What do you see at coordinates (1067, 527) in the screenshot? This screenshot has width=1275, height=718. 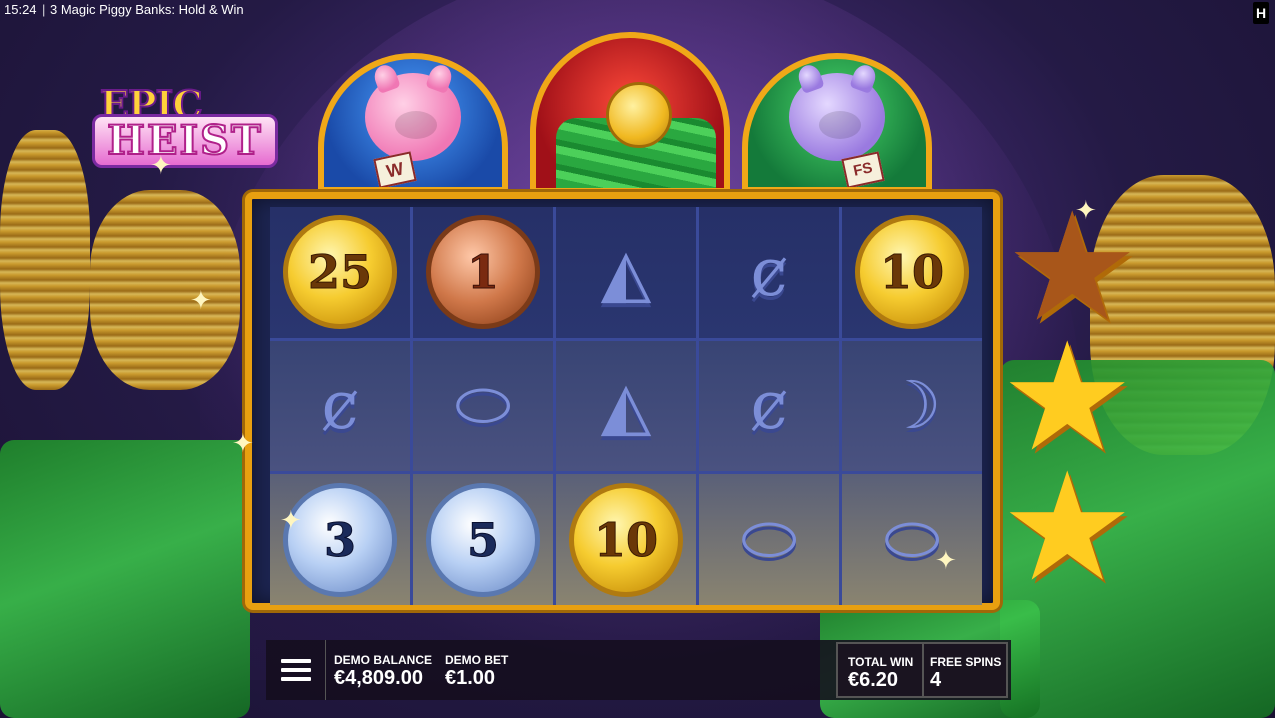 I see `star-icon-lit: ★` at bounding box center [1067, 527].